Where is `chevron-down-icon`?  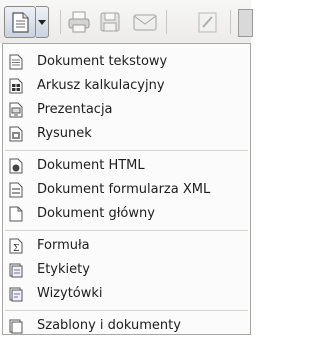
chevron-down-icon is located at coordinates (42, 22).